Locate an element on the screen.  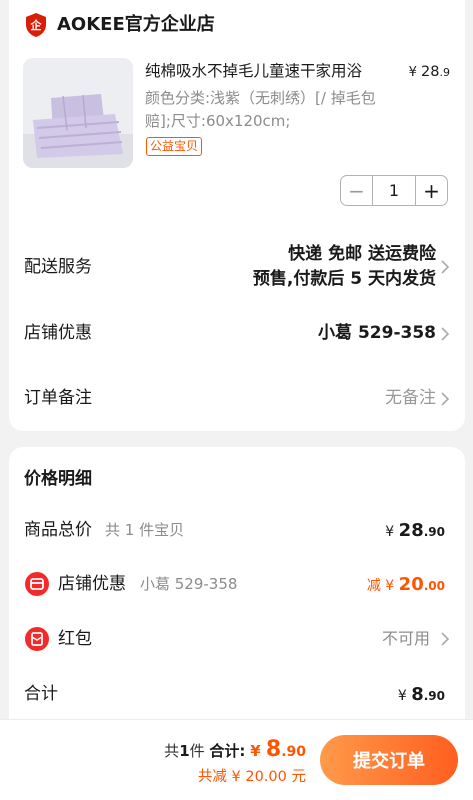
delivery-line1: 快递 免邮 送运费险 is located at coordinates (362, 254).